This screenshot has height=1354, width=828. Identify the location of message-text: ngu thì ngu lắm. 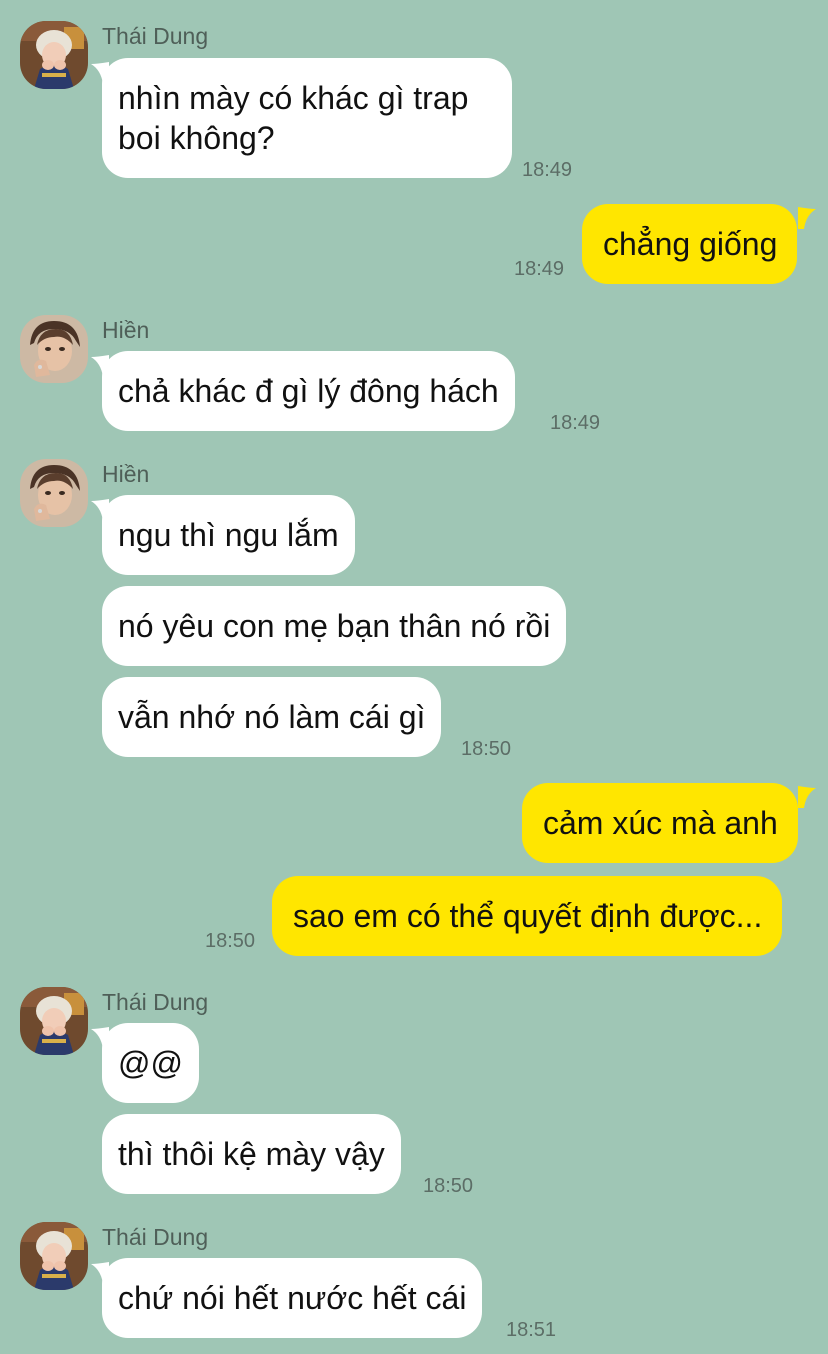
(228, 535).